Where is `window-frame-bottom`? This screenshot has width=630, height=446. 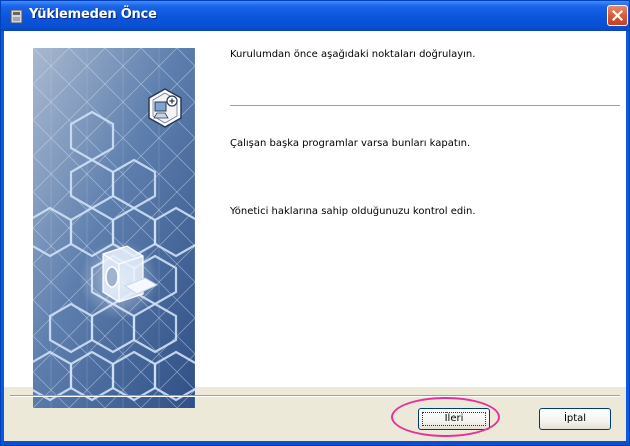 window-frame-bottom is located at coordinates (315, 443).